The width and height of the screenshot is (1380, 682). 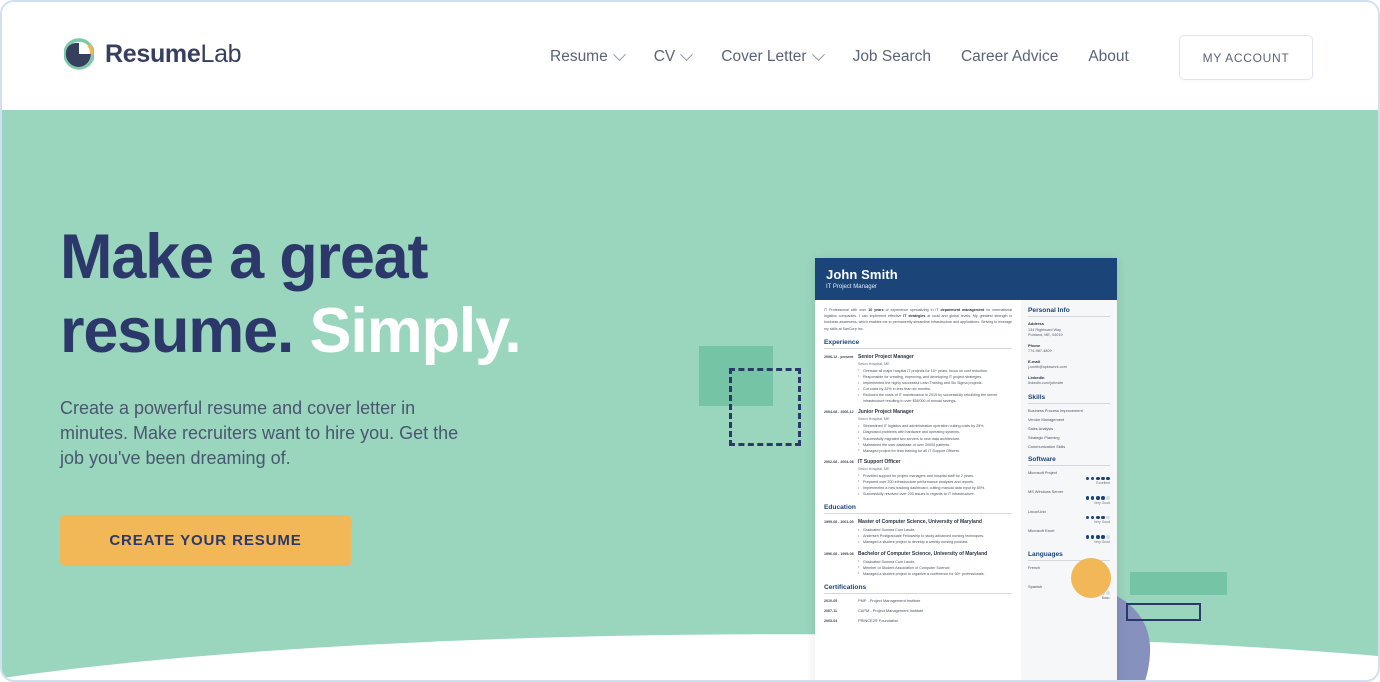 What do you see at coordinates (340, 294) in the screenshot?
I see `hero-headline: Make a great resume. Simply.` at bounding box center [340, 294].